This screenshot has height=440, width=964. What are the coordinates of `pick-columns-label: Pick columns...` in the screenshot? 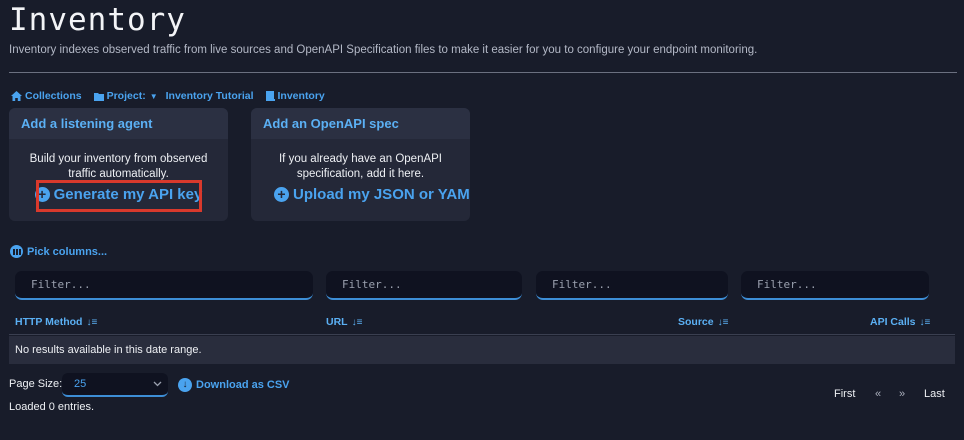 It's located at (67, 251).